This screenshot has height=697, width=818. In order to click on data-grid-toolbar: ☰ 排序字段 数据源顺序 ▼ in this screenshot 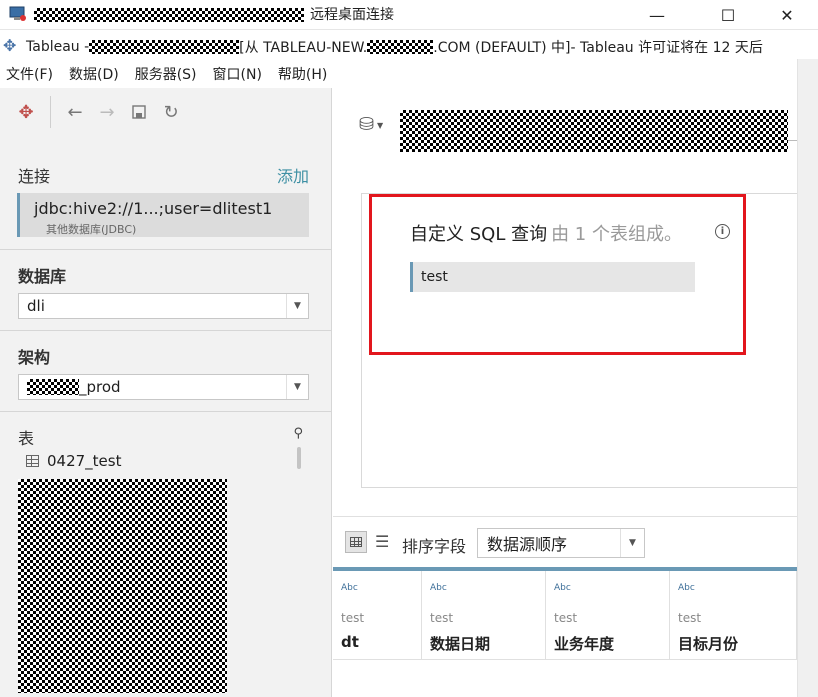, I will do `click(565, 541)`.